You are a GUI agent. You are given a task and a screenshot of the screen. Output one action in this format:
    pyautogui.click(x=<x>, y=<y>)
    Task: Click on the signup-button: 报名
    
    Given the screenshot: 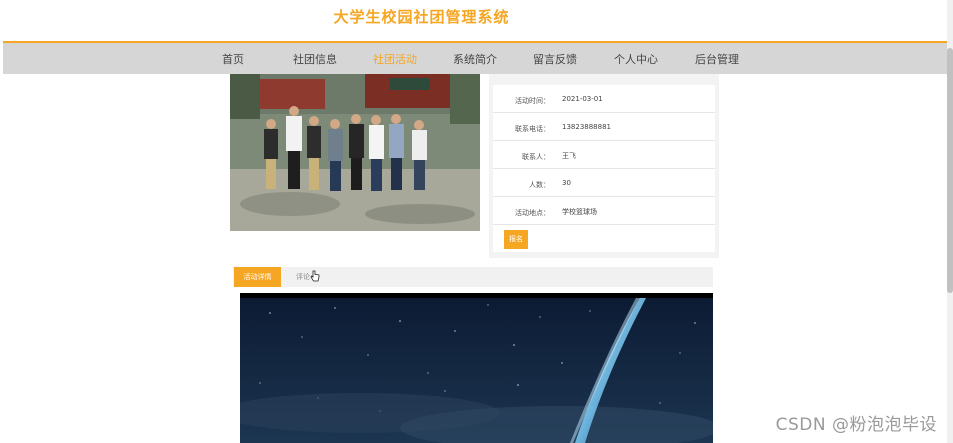 What is the action you would take?
    pyautogui.click(x=516, y=239)
    